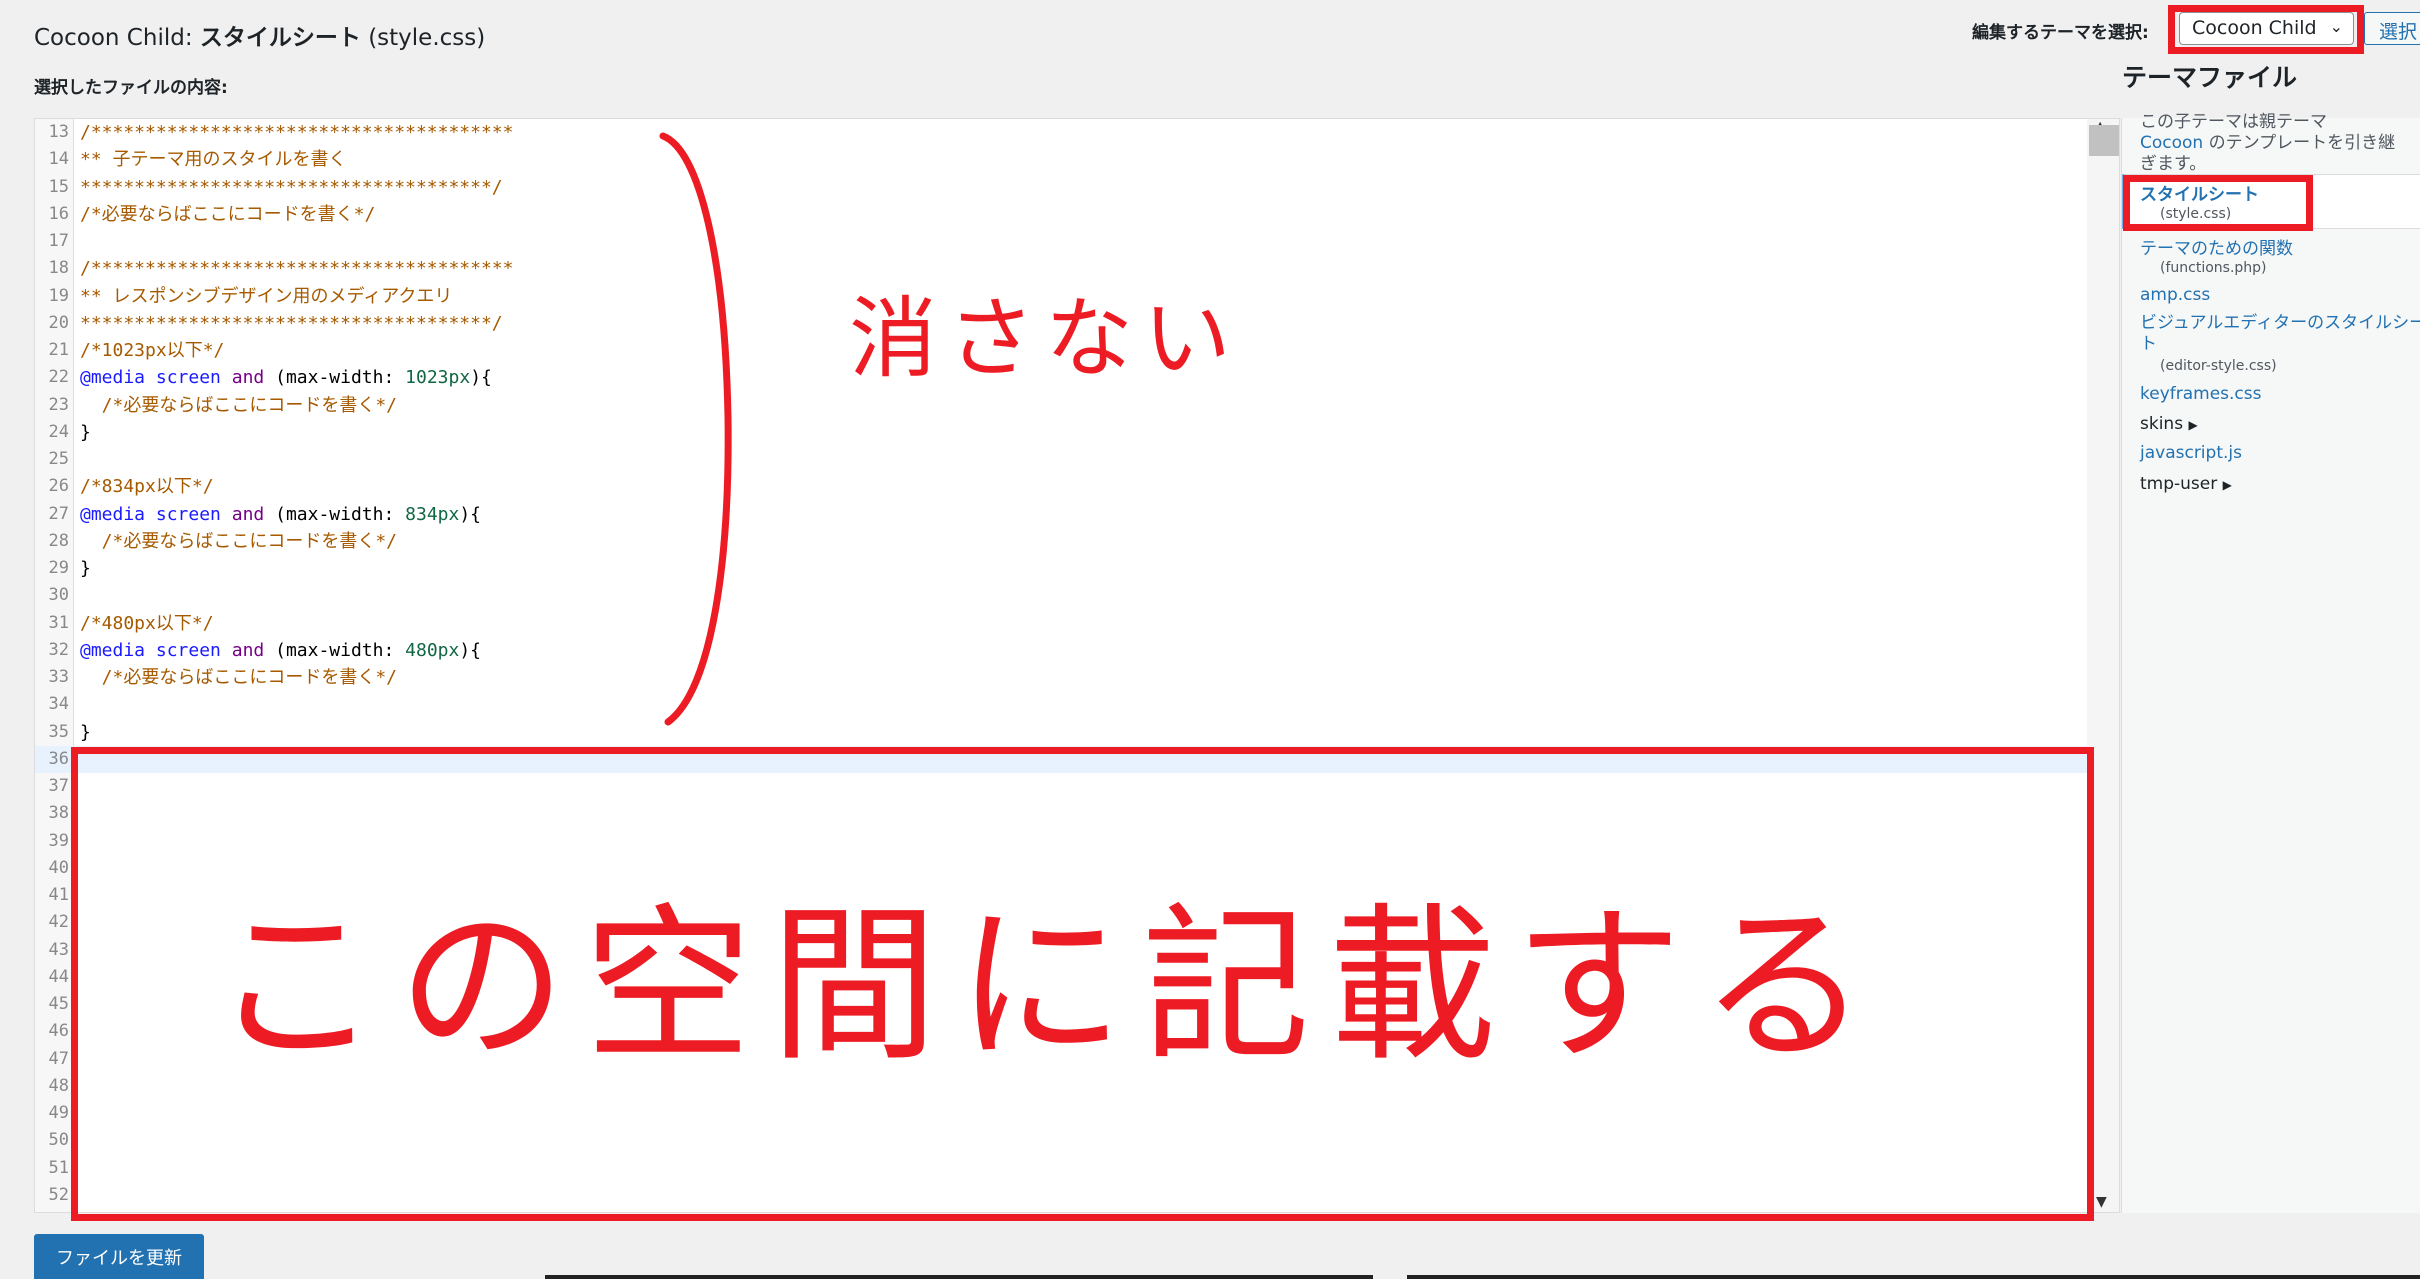  What do you see at coordinates (2060, 33) in the screenshot?
I see `theme-select-label: 編集するテーマを選択:` at bounding box center [2060, 33].